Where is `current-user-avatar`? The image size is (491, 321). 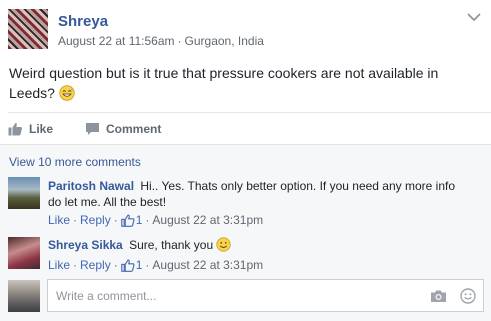 current-user-avatar is located at coordinates (24, 296).